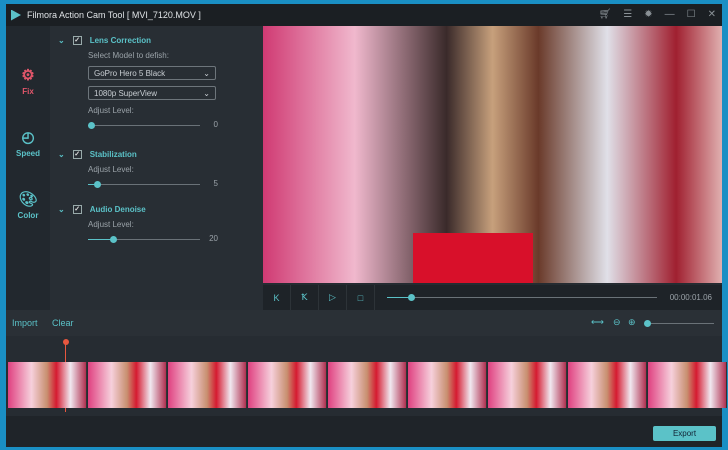 This screenshot has height=450, width=728. I want to click on section-title: Stabilization, so click(113, 154).